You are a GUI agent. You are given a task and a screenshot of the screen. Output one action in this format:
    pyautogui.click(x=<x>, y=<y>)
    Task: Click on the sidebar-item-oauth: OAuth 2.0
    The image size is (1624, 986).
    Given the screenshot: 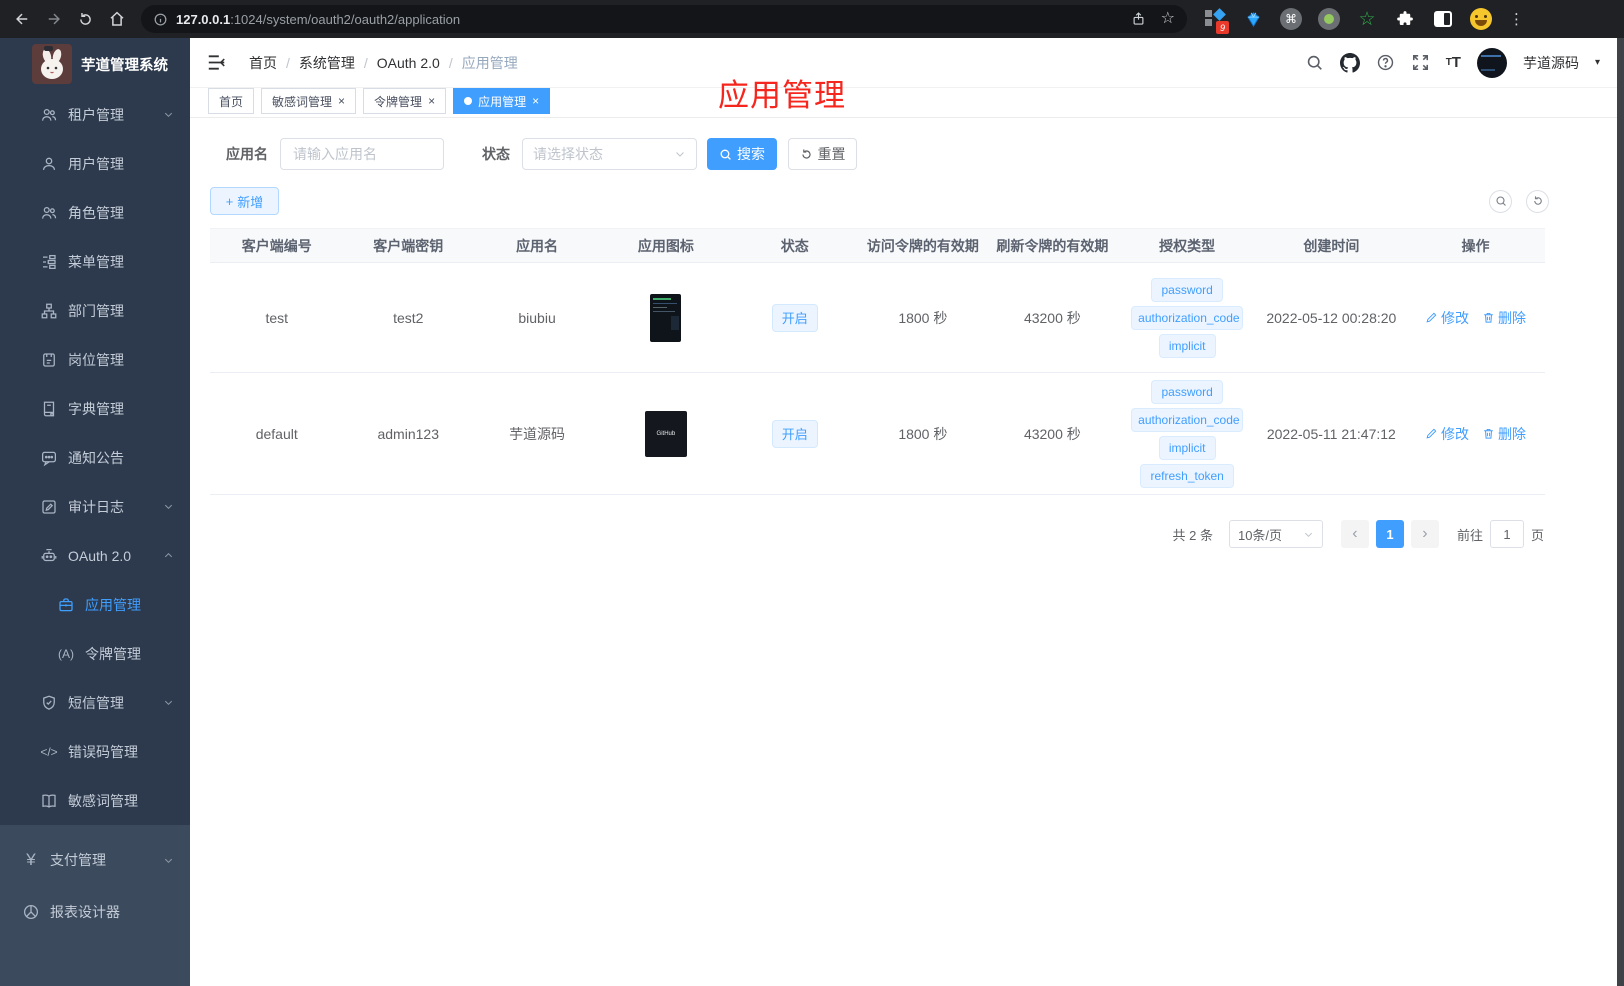 What is the action you would take?
    pyautogui.click(x=95, y=555)
    